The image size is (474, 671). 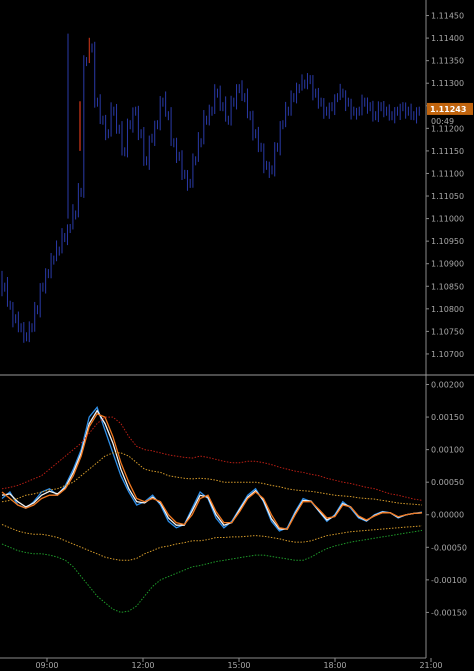 What do you see at coordinates (238, 665) in the screenshot?
I see `time-tick-label: 15:00` at bounding box center [238, 665].